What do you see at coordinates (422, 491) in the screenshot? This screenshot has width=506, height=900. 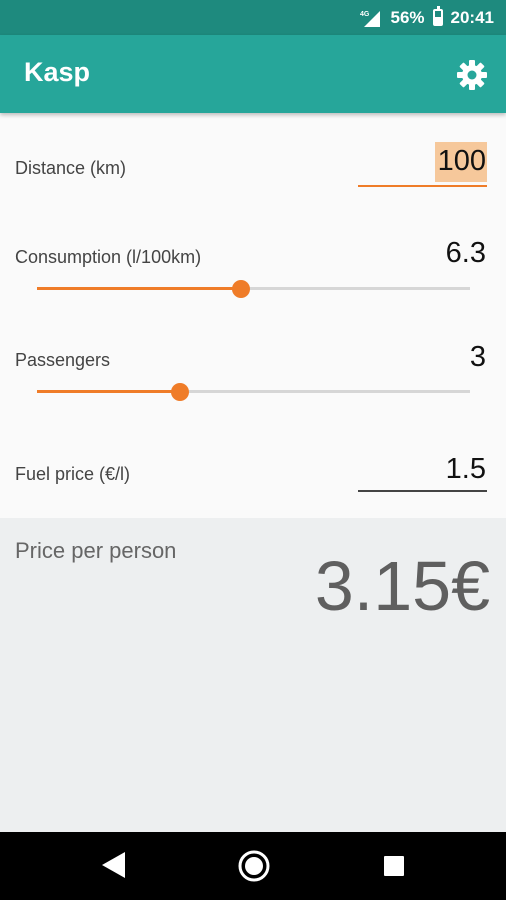 I see `fuel-price-underline` at bounding box center [422, 491].